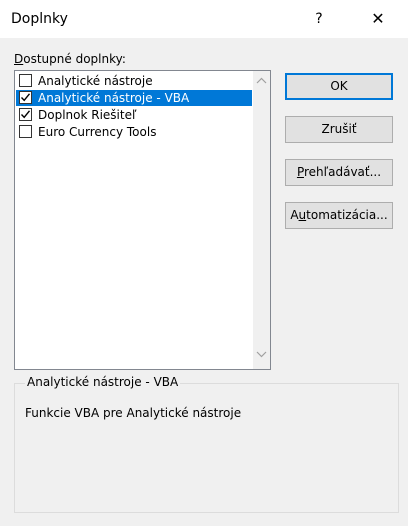  What do you see at coordinates (97, 132) in the screenshot?
I see `addin-label: Euro Currency Tools` at bounding box center [97, 132].